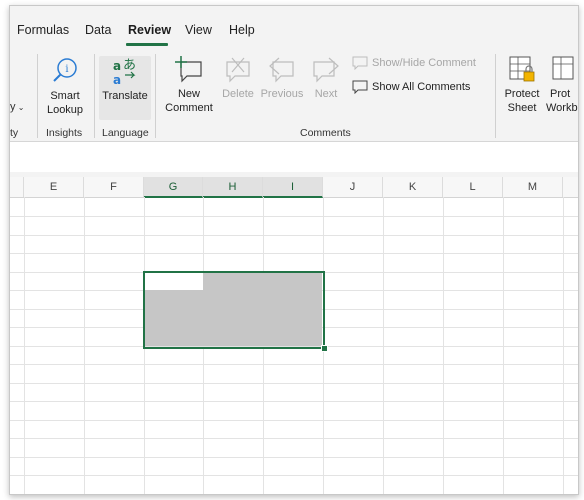  I want to click on tab-review: Review, so click(149, 30).